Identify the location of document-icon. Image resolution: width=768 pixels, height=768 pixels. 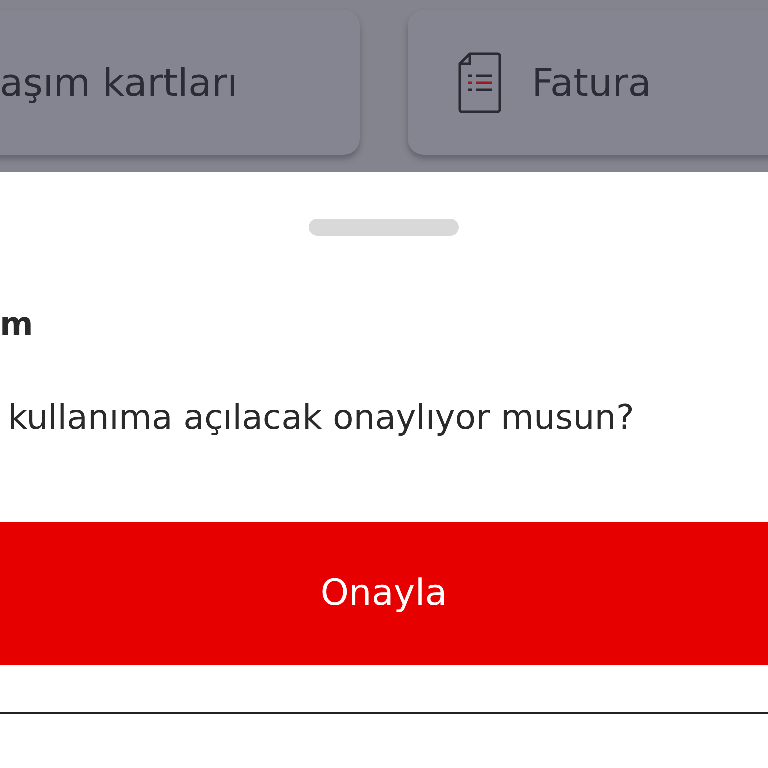
(480, 83).